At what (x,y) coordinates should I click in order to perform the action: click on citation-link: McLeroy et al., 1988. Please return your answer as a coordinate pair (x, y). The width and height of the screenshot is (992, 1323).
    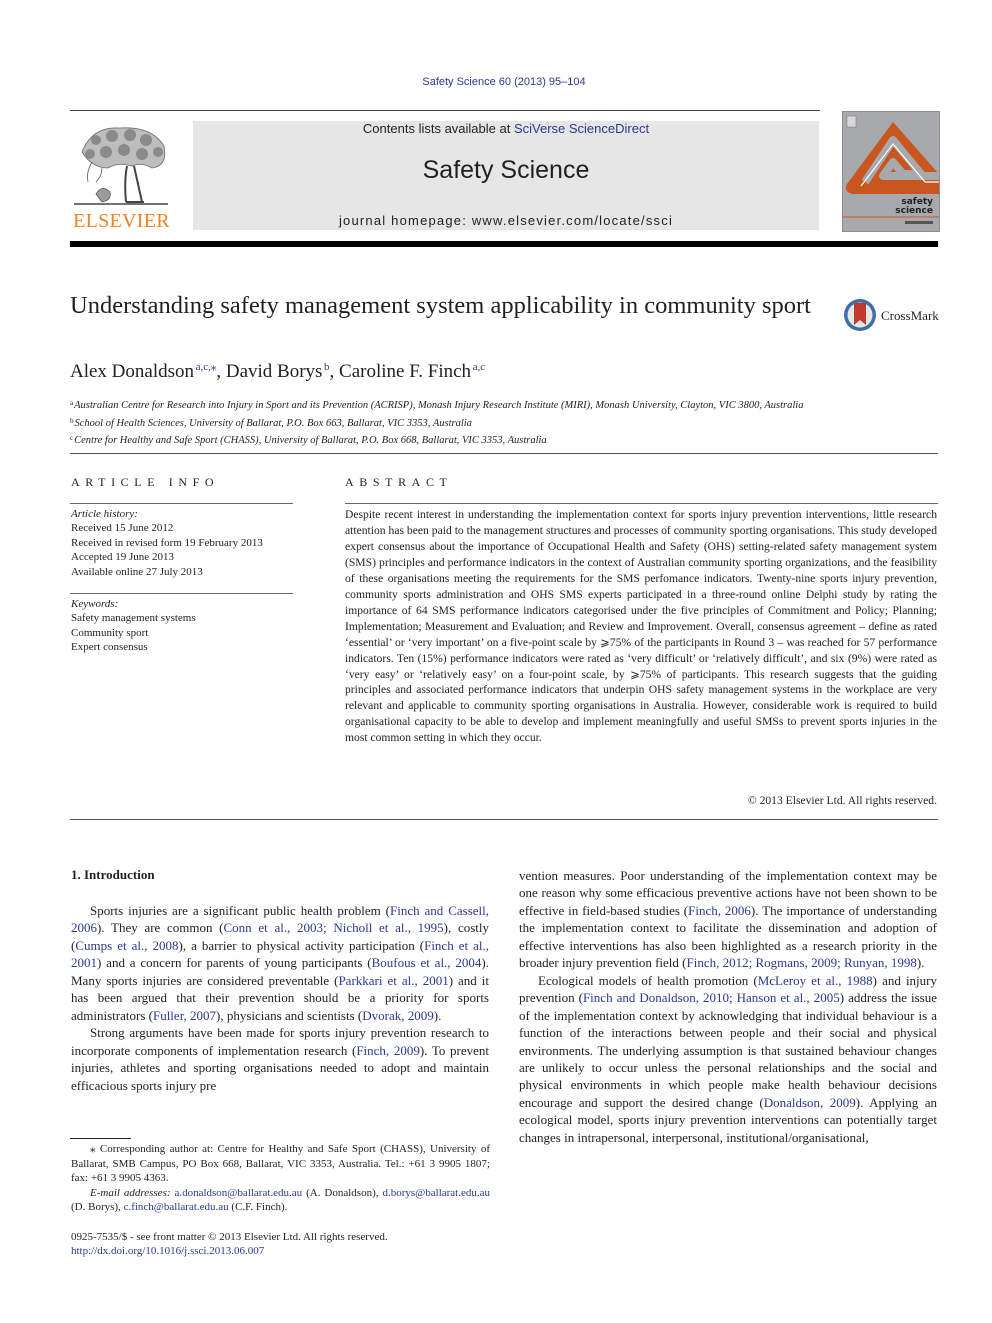
    Looking at the image, I should click on (815, 980).